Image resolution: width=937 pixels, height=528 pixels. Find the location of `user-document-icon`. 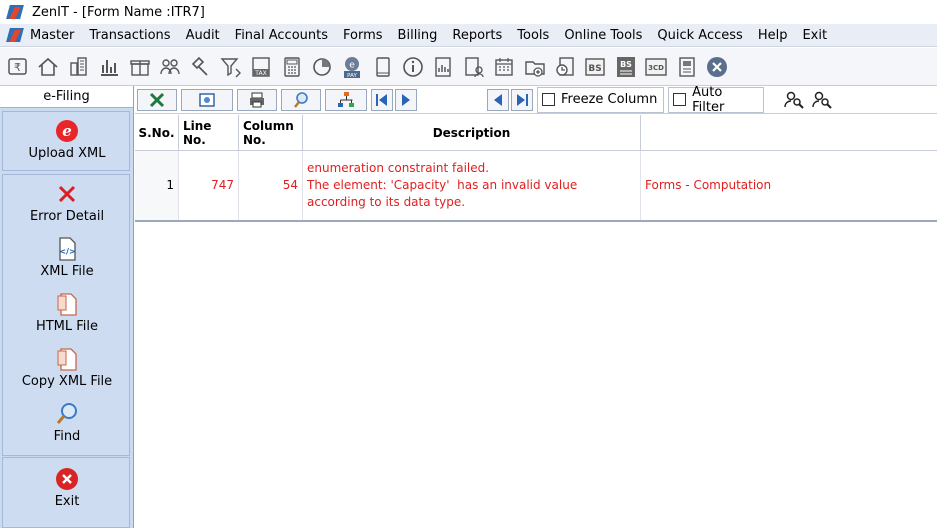

user-document-icon is located at coordinates (474, 67).